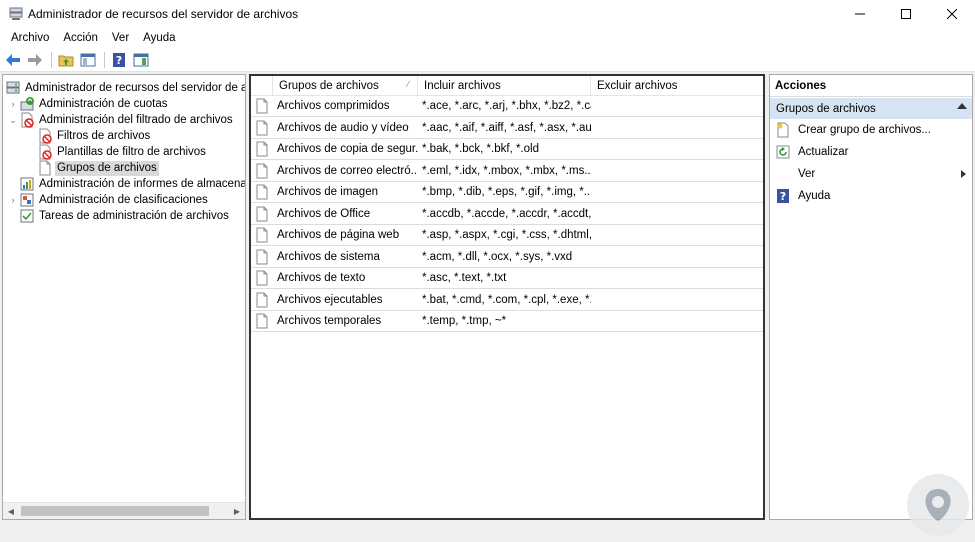  I want to click on minimize-icon, so click(860, 14).